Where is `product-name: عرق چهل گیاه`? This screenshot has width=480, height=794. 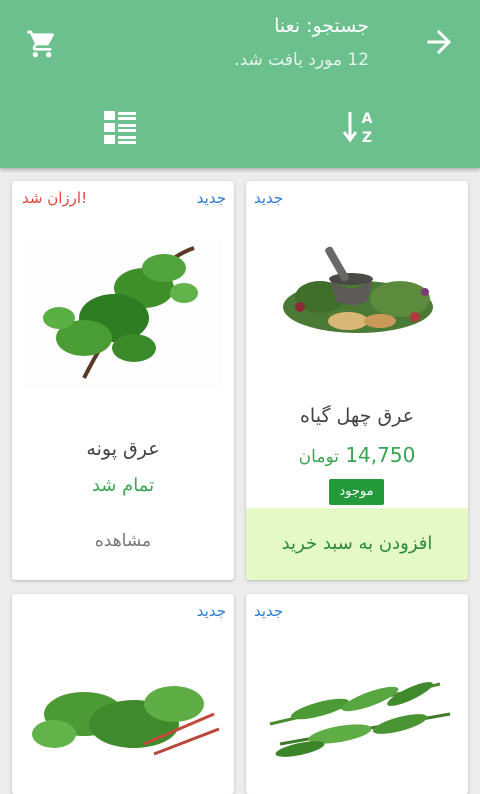
product-name: عرق چهل گیاه is located at coordinates (357, 416).